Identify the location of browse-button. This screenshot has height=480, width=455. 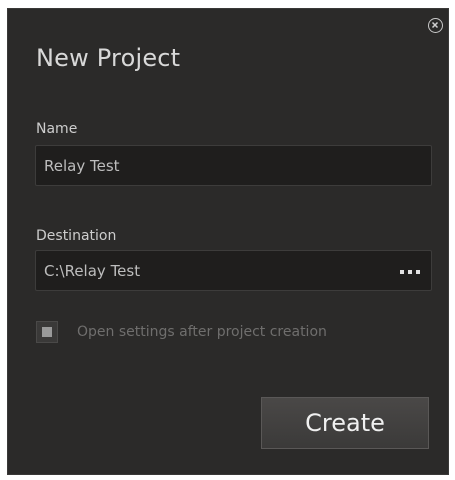
(410, 271).